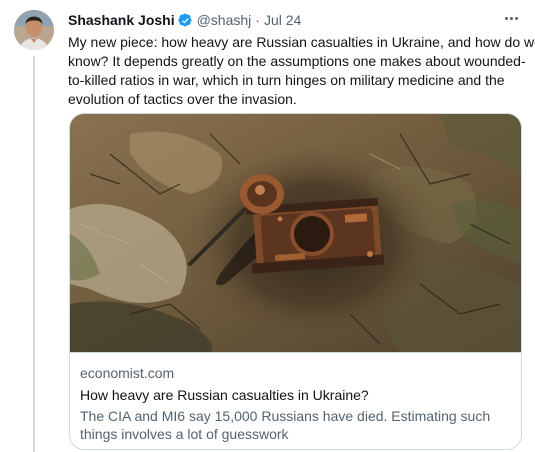  I want to click on person-avatar-icon, so click(34, 30).